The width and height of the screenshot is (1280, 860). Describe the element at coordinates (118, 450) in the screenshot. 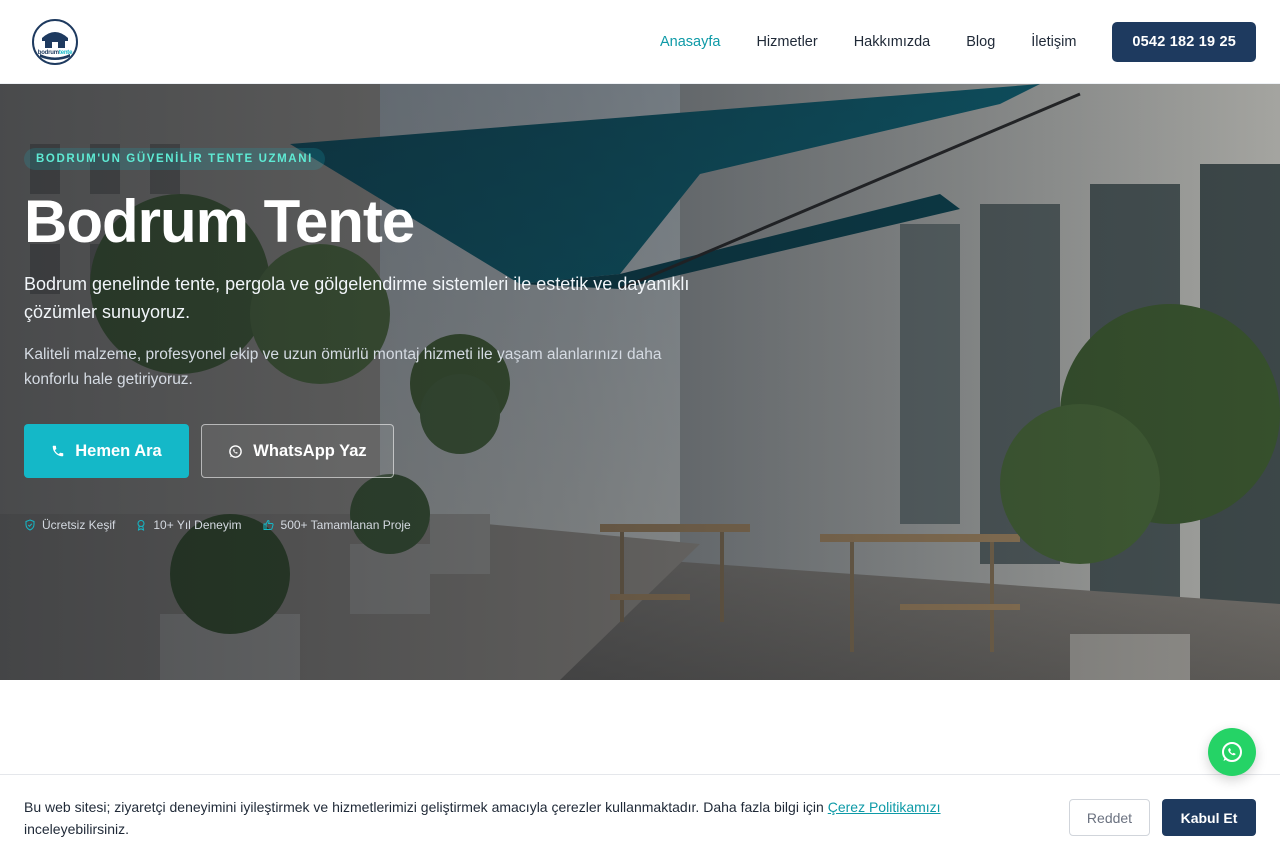

I see `call-now-label: Hemen Ara` at that location.